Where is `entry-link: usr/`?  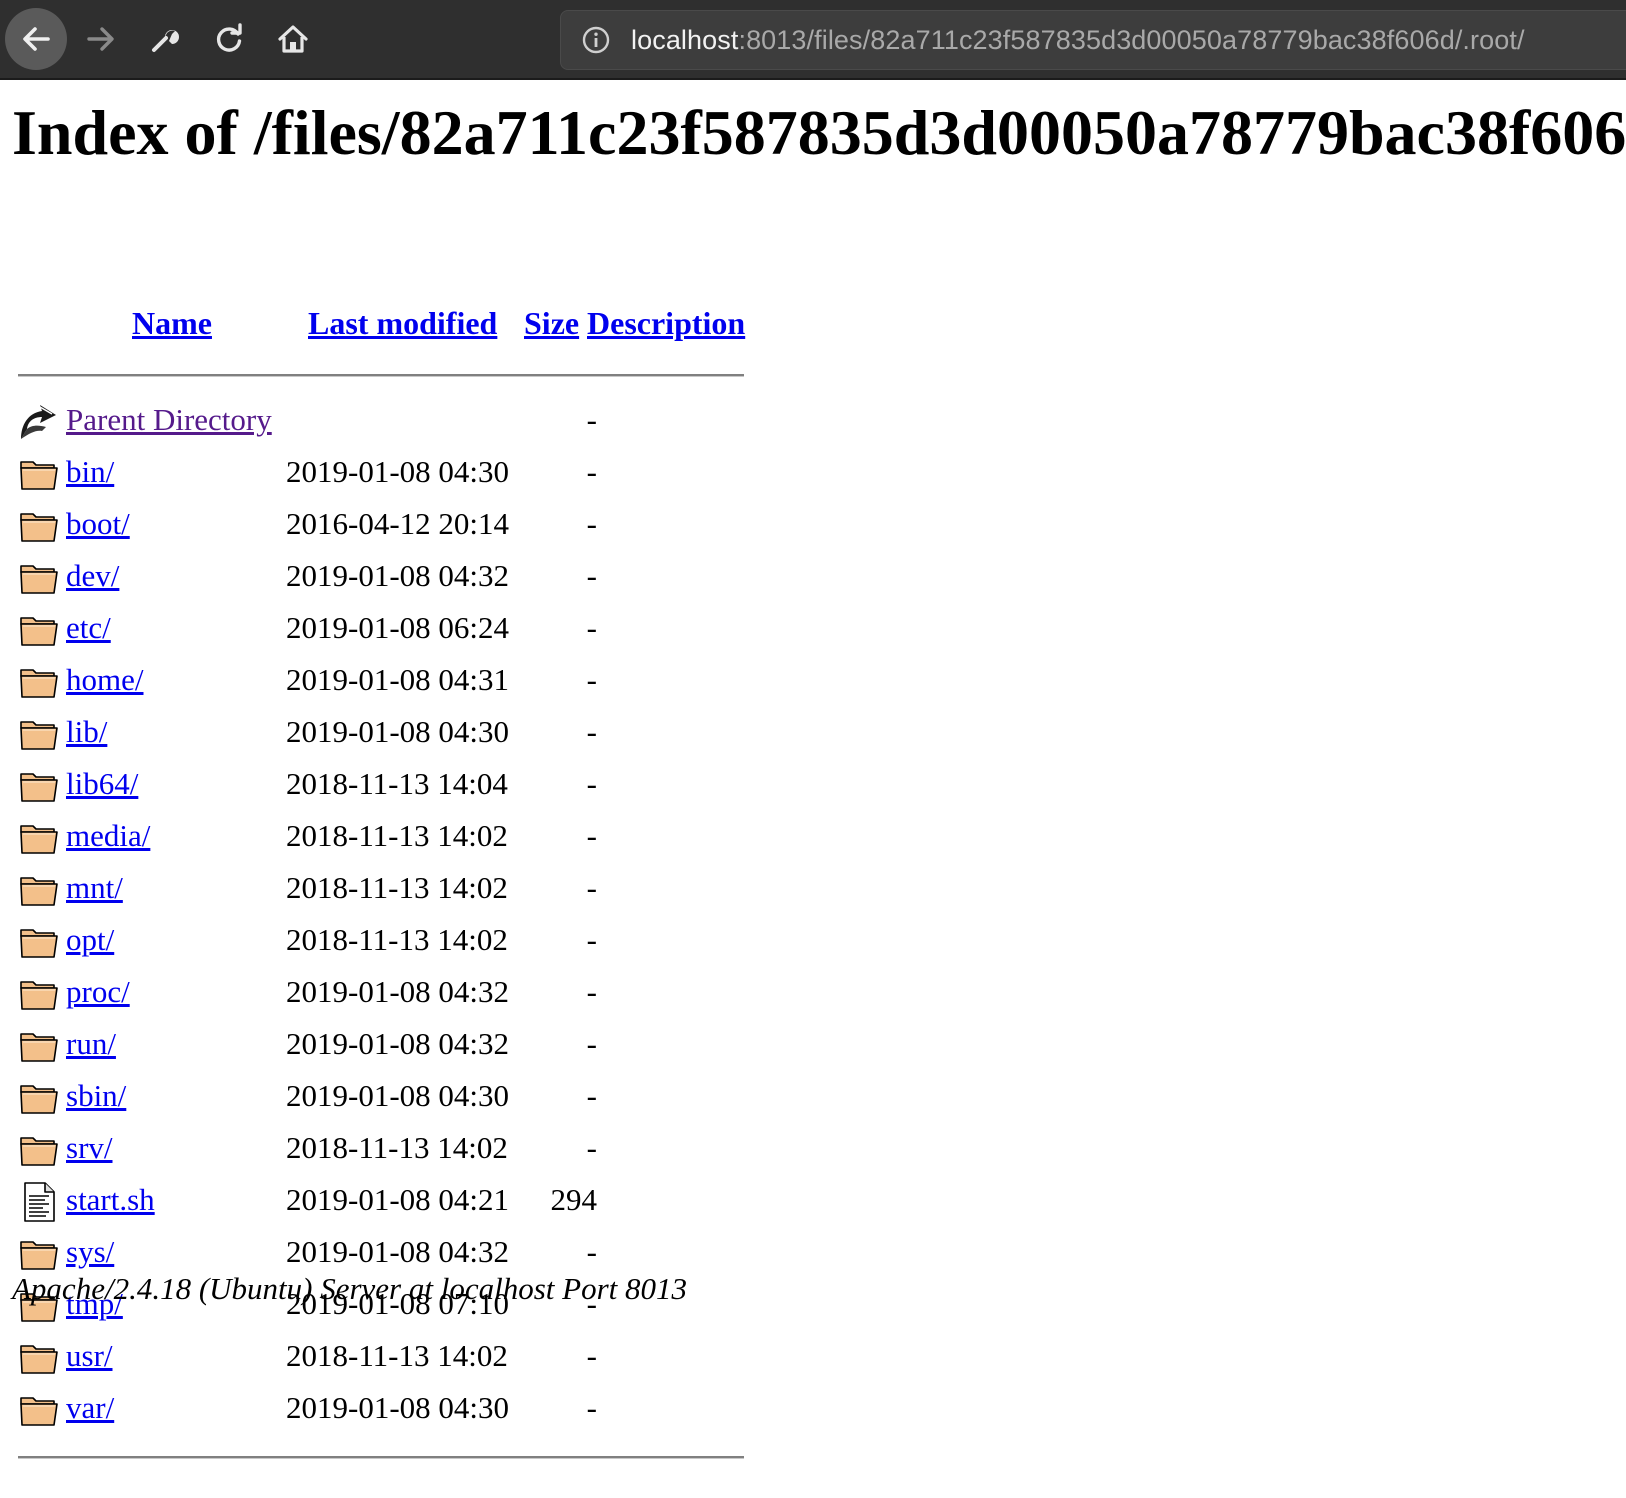 entry-link: usr/ is located at coordinates (89, 1356).